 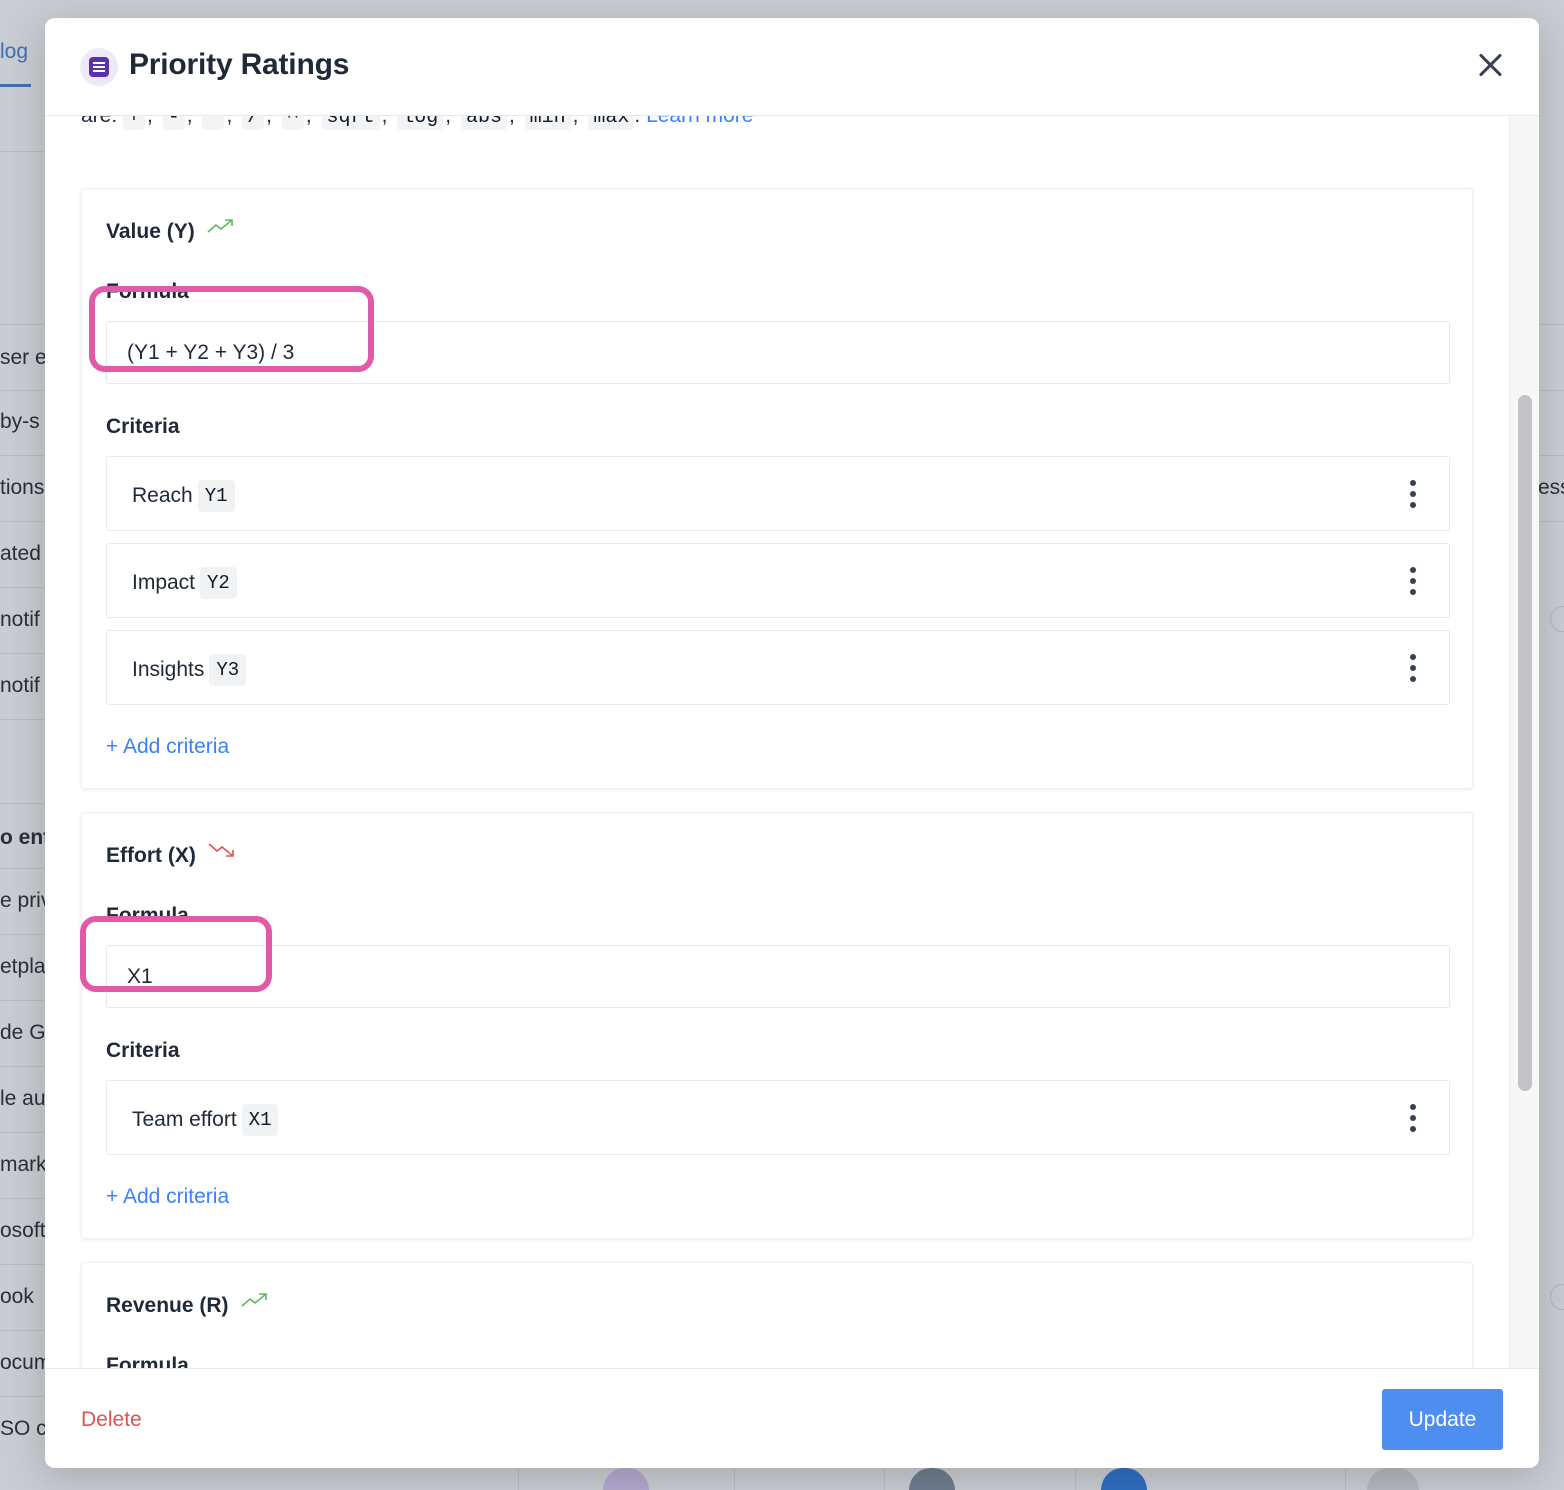 What do you see at coordinates (173, 123) in the screenshot?
I see `operator-code: -` at bounding box center [173, 123].